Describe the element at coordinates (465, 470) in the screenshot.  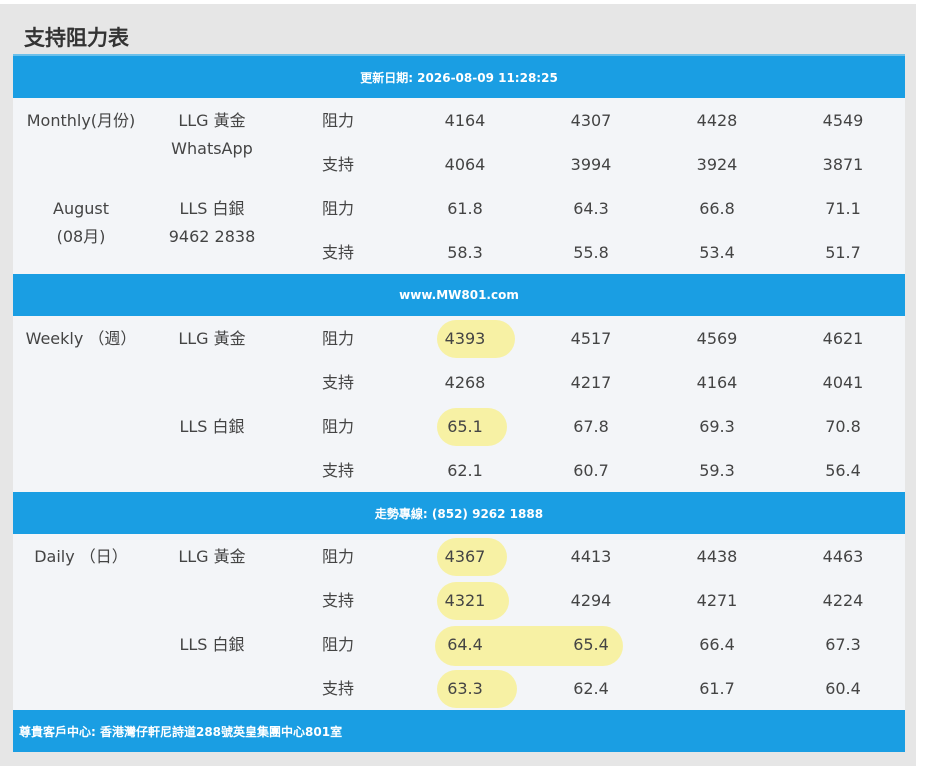
I see `value-cell: 62.1` at that location.